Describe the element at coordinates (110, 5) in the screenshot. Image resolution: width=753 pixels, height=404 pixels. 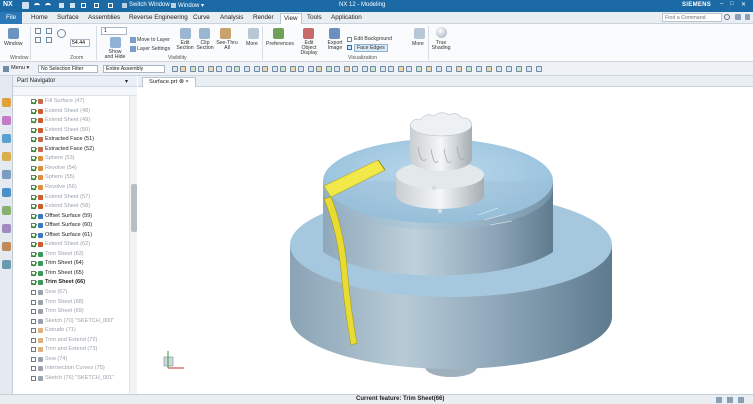
I see `refresh-icon` at that location.